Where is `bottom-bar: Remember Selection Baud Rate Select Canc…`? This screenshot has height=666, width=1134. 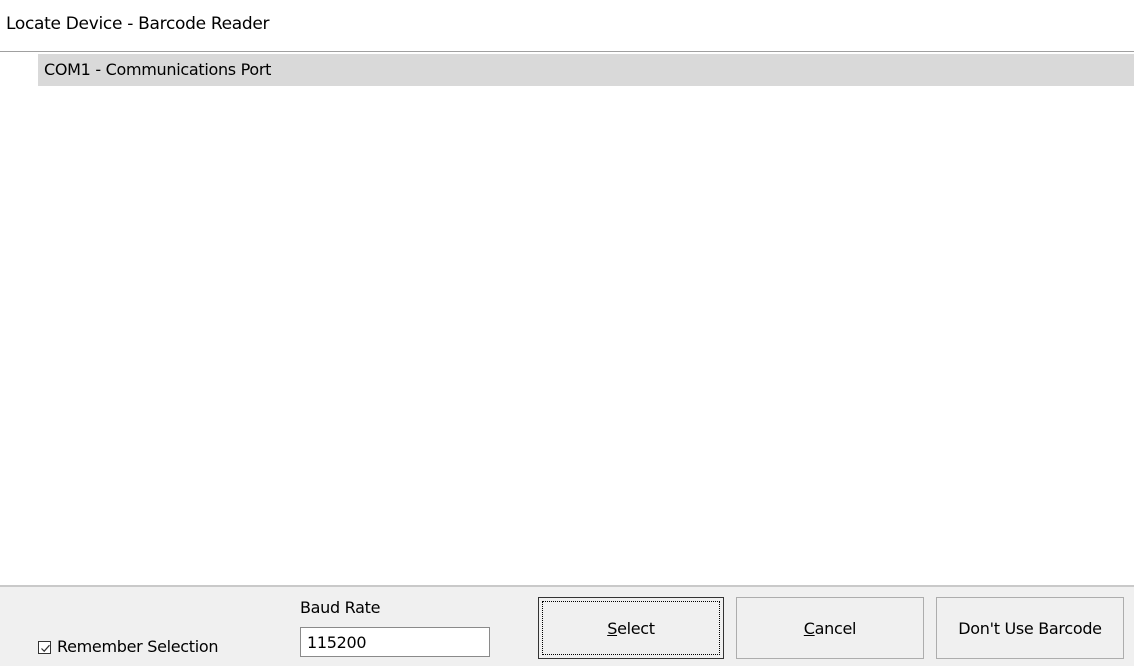
bottom-bar: Remember Selection Baud Rate Select Canc… is located at coordinates (567, 625).